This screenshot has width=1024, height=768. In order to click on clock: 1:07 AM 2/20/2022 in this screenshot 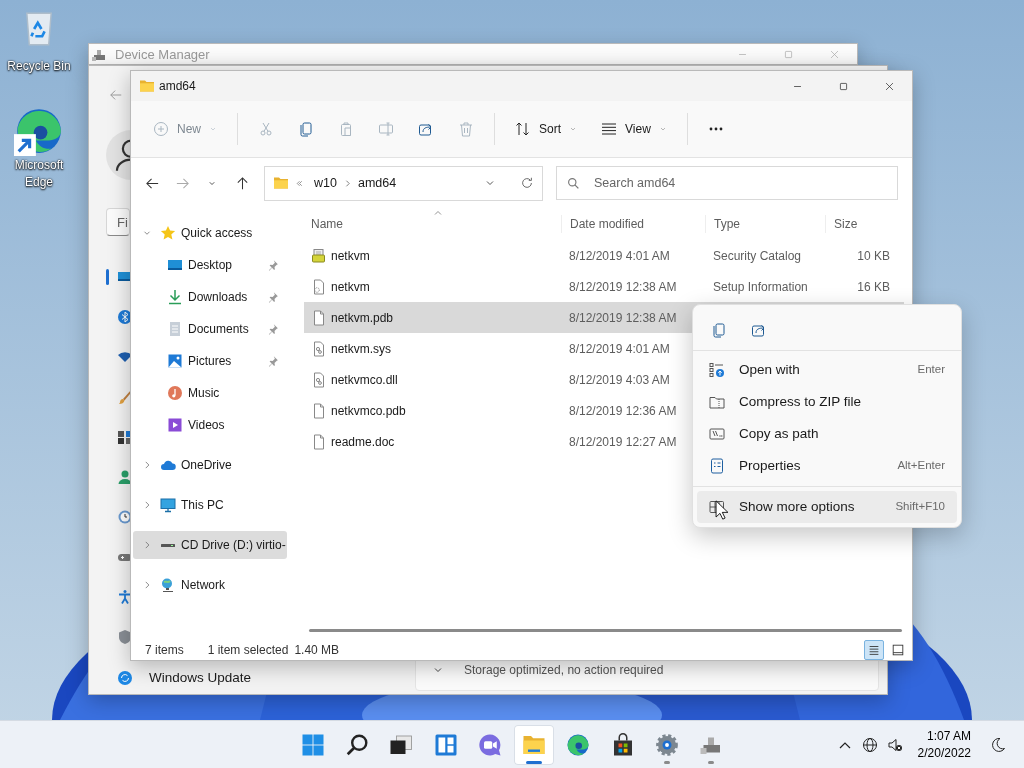, I will do `click(946, 744)`.